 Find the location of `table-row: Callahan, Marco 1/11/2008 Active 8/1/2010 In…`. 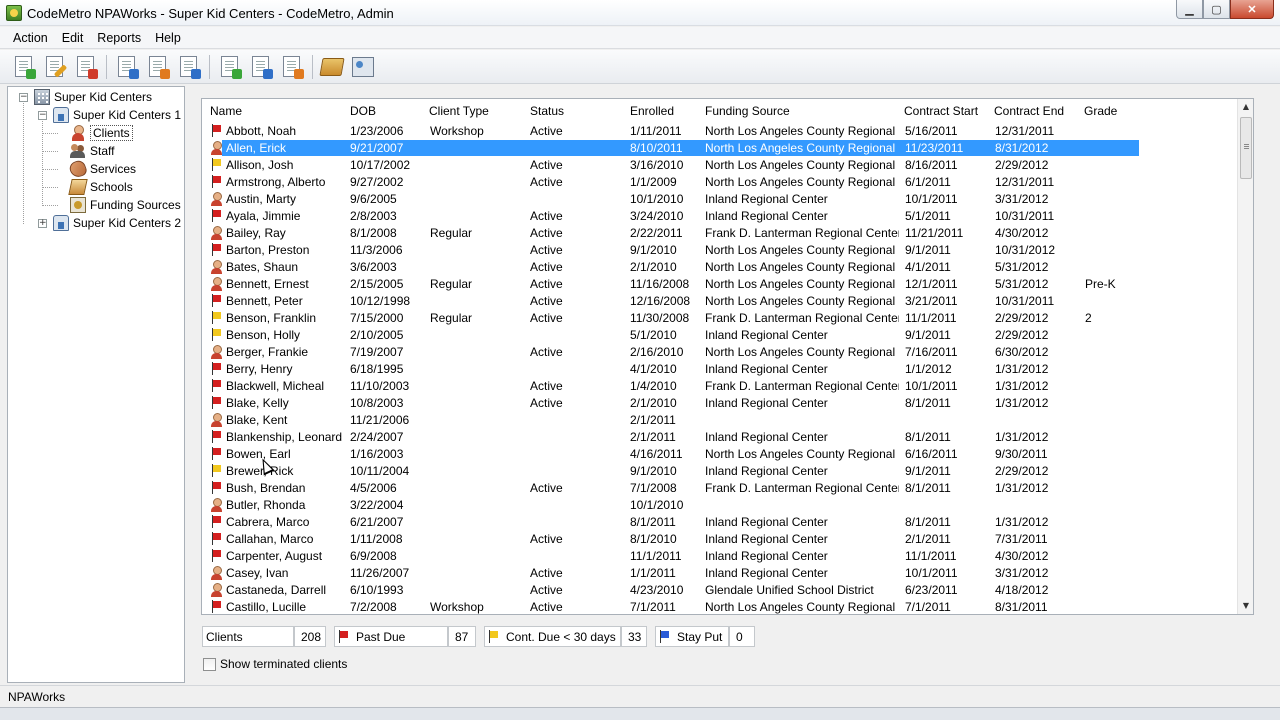

table-row: Callahan, Marco 1/11/2008 Active 8/1/2010 In… is located at coordinates (720, 539).